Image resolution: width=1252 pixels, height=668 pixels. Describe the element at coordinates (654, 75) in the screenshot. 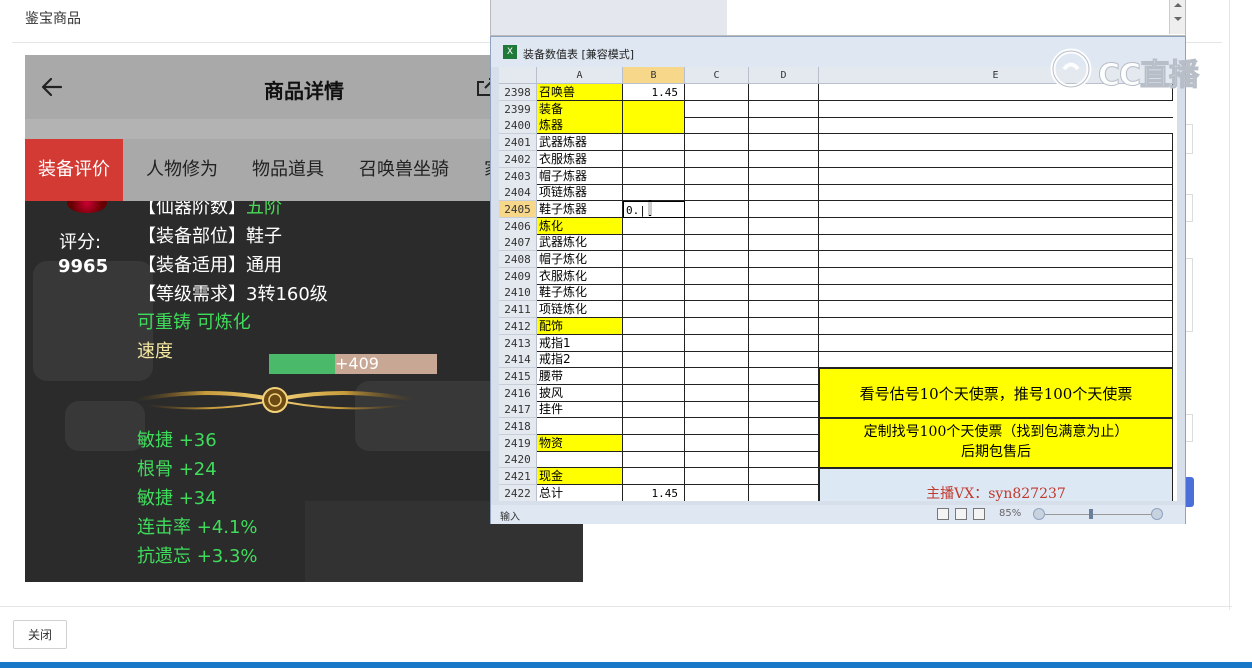

I see `column-header: B` at that location.